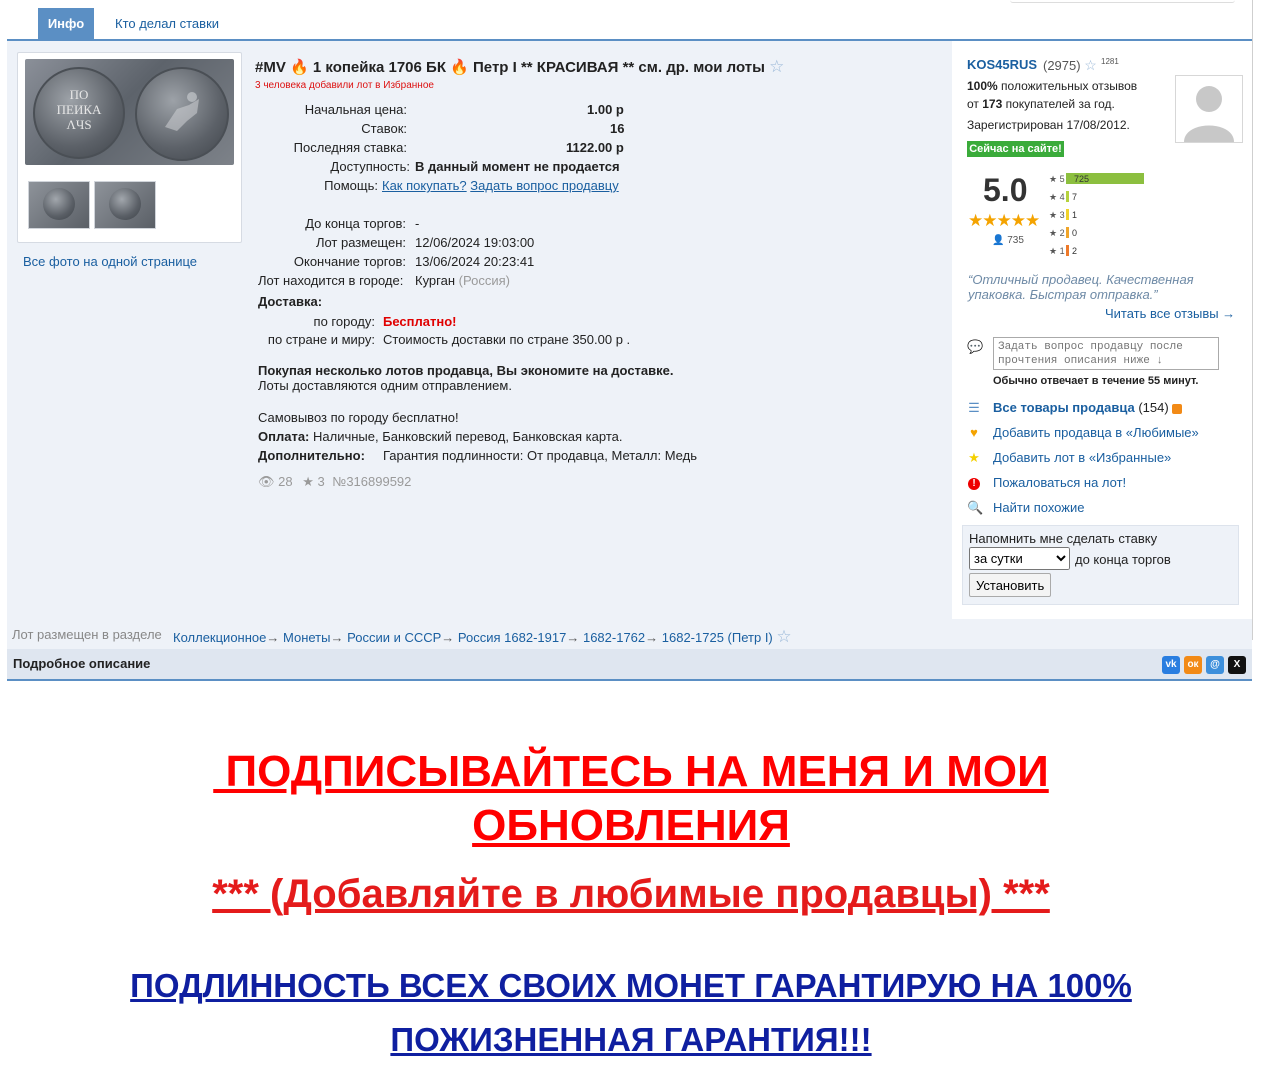 The height and width of the screenshot is (1085, 1262). Describe the element at coordinates (331, 280) in the screenshot. I see `city-label: Лот находится в городе:` at that location.